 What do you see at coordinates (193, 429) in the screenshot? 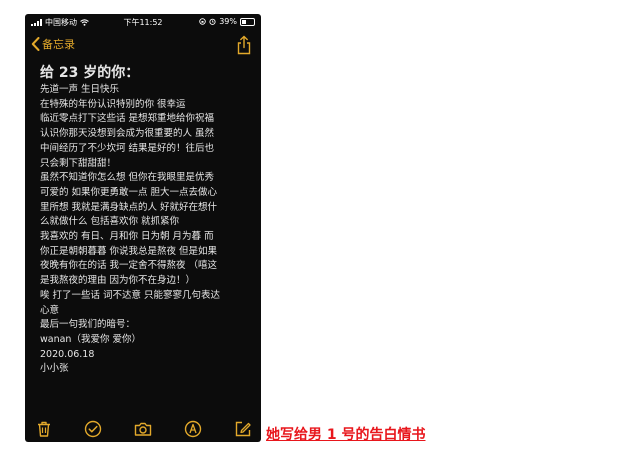
I see `markup-icon` at bounding box center [193, 429].